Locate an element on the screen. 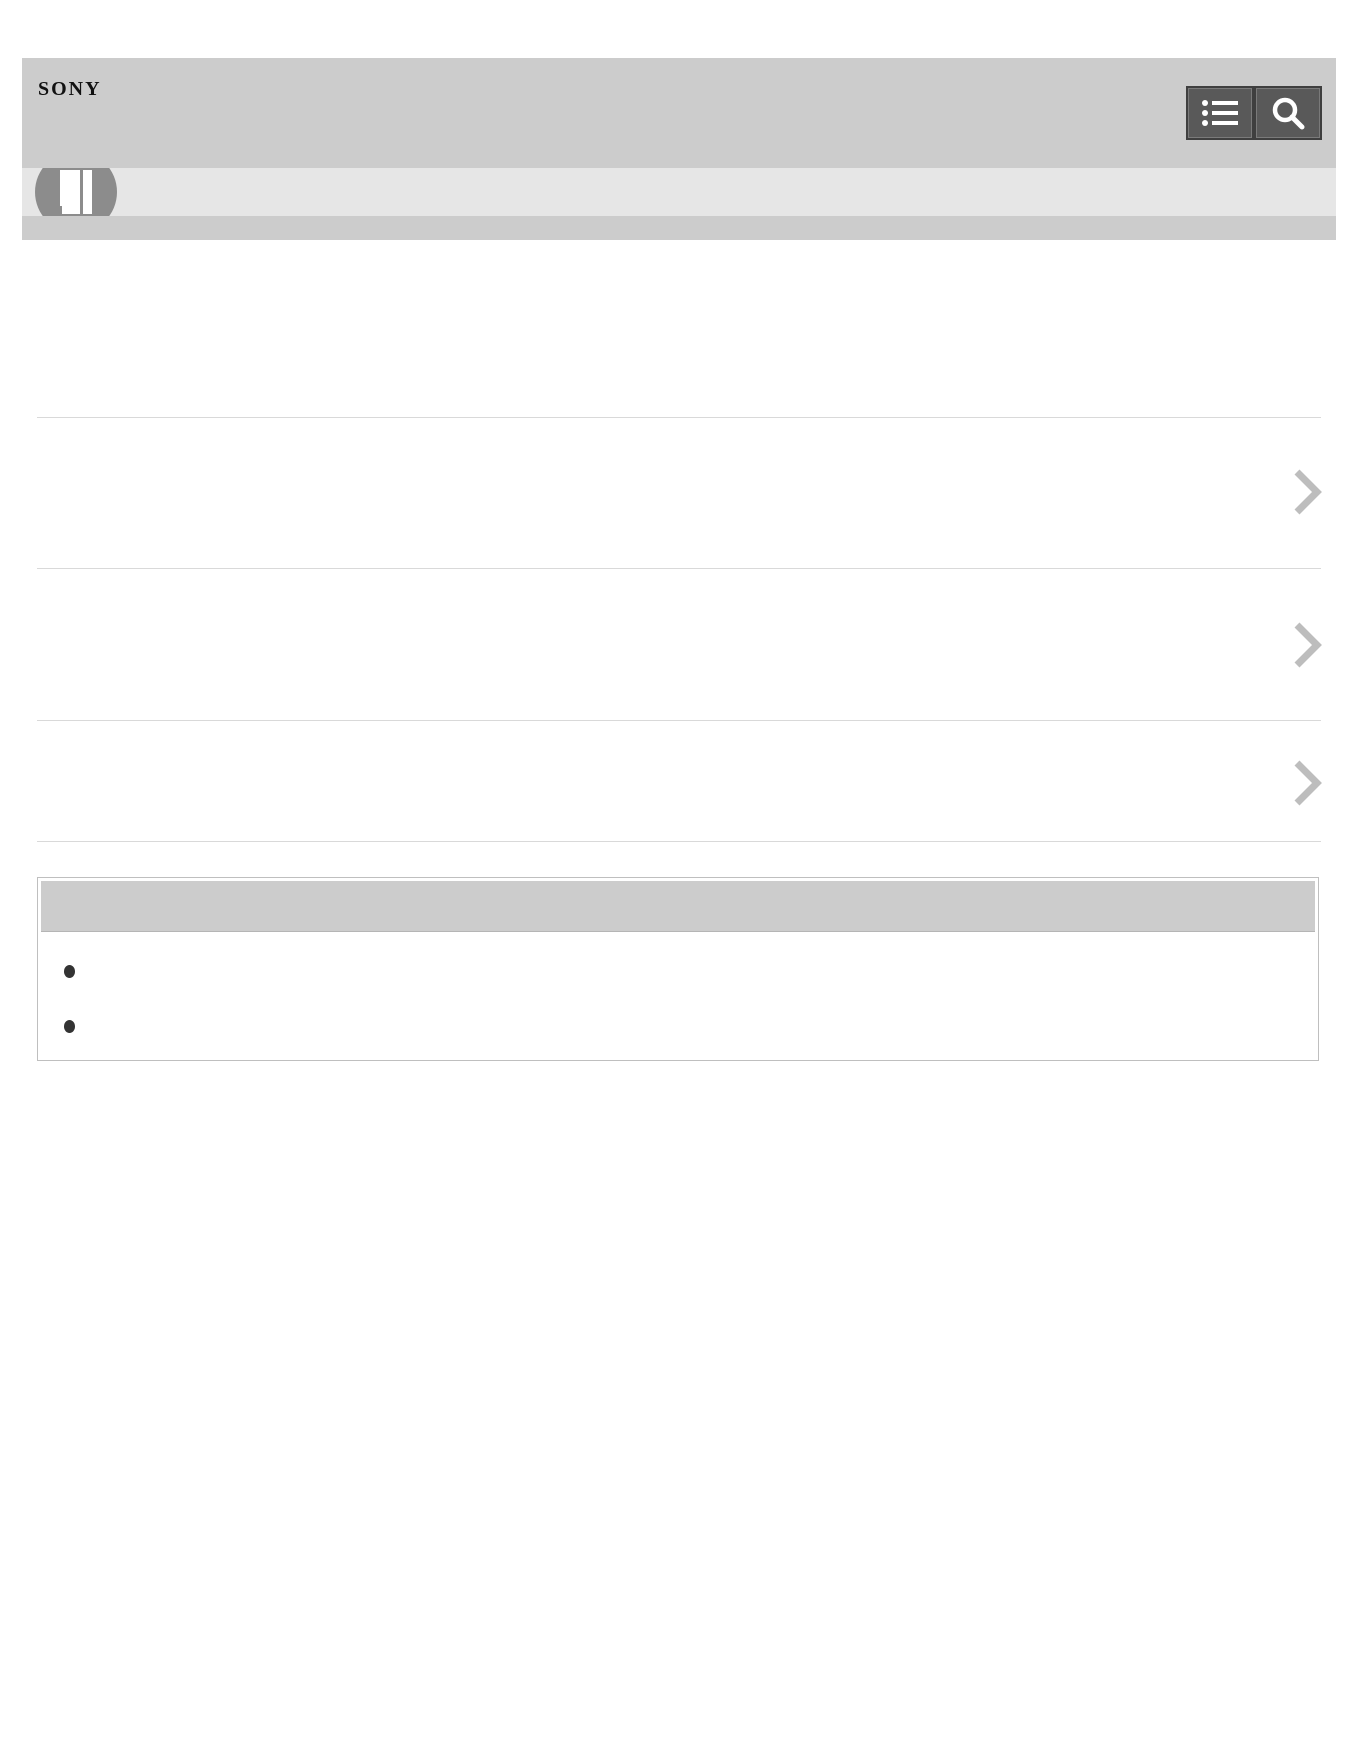 This screenshot has height=1761, width=1361. notes-box is located at coordinates (678, 969).